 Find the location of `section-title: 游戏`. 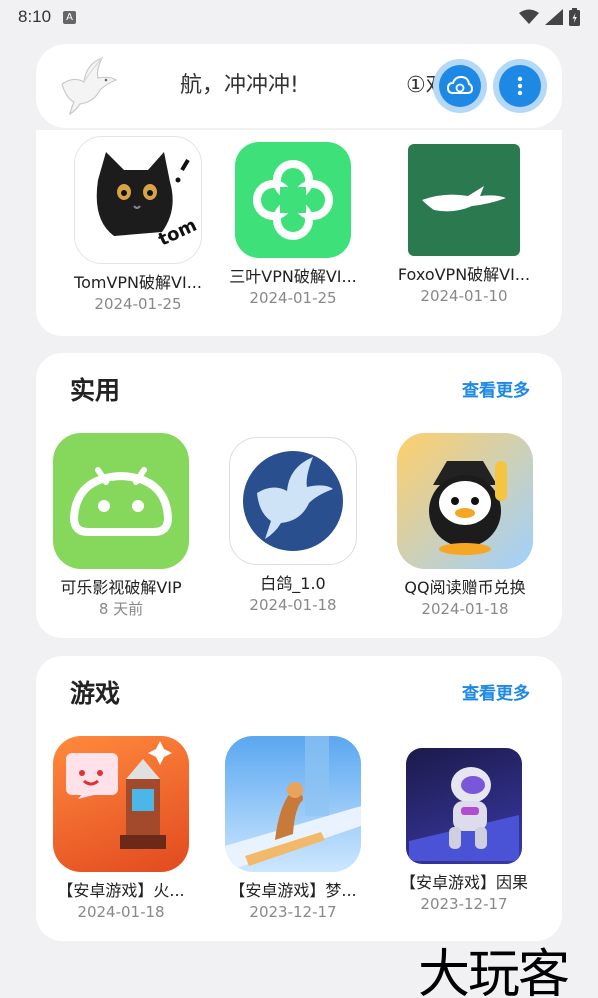

section-title: 游戏 is located at coordinates (95, 693).